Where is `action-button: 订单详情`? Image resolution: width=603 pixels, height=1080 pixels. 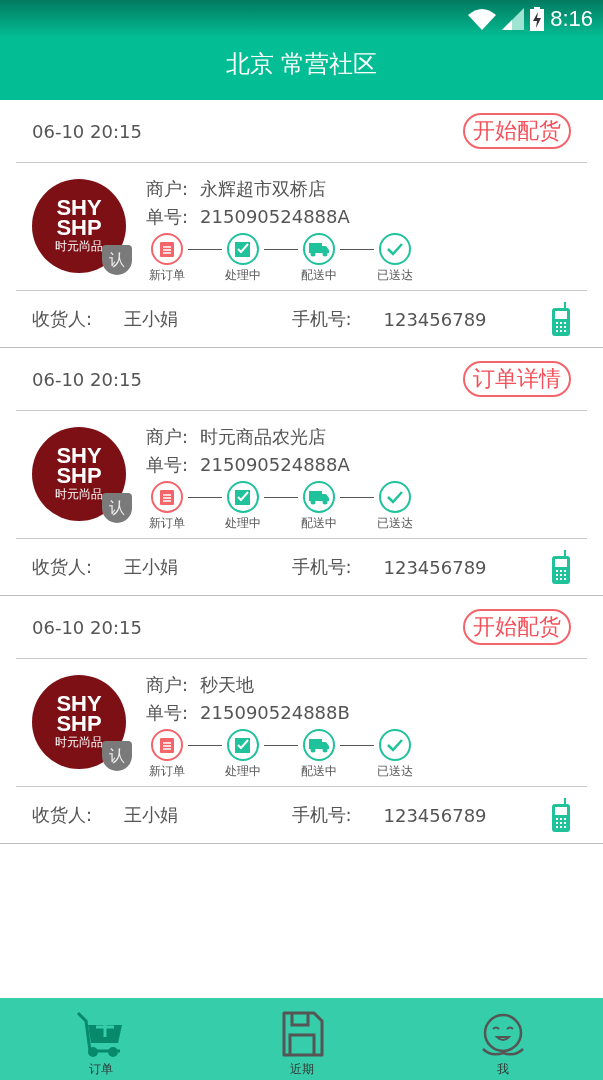
action-button: 订单详情 is located at coordinates (517, 379).